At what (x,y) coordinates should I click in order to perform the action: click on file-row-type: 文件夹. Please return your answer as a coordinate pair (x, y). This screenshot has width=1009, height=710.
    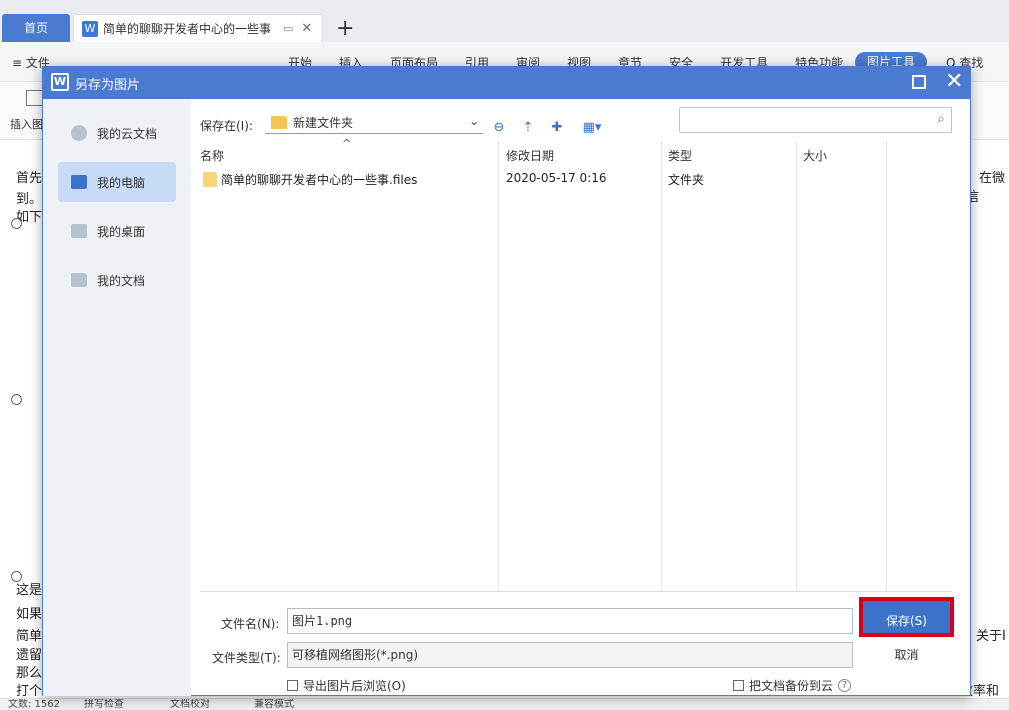
    Looking at the image, I should click on (686, 180).